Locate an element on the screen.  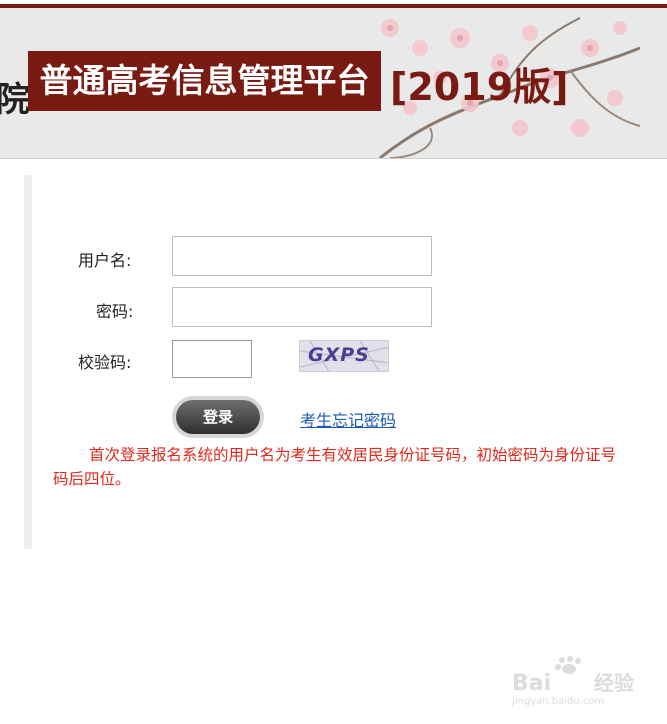
captcha-input is located at coordinates (212, 359).